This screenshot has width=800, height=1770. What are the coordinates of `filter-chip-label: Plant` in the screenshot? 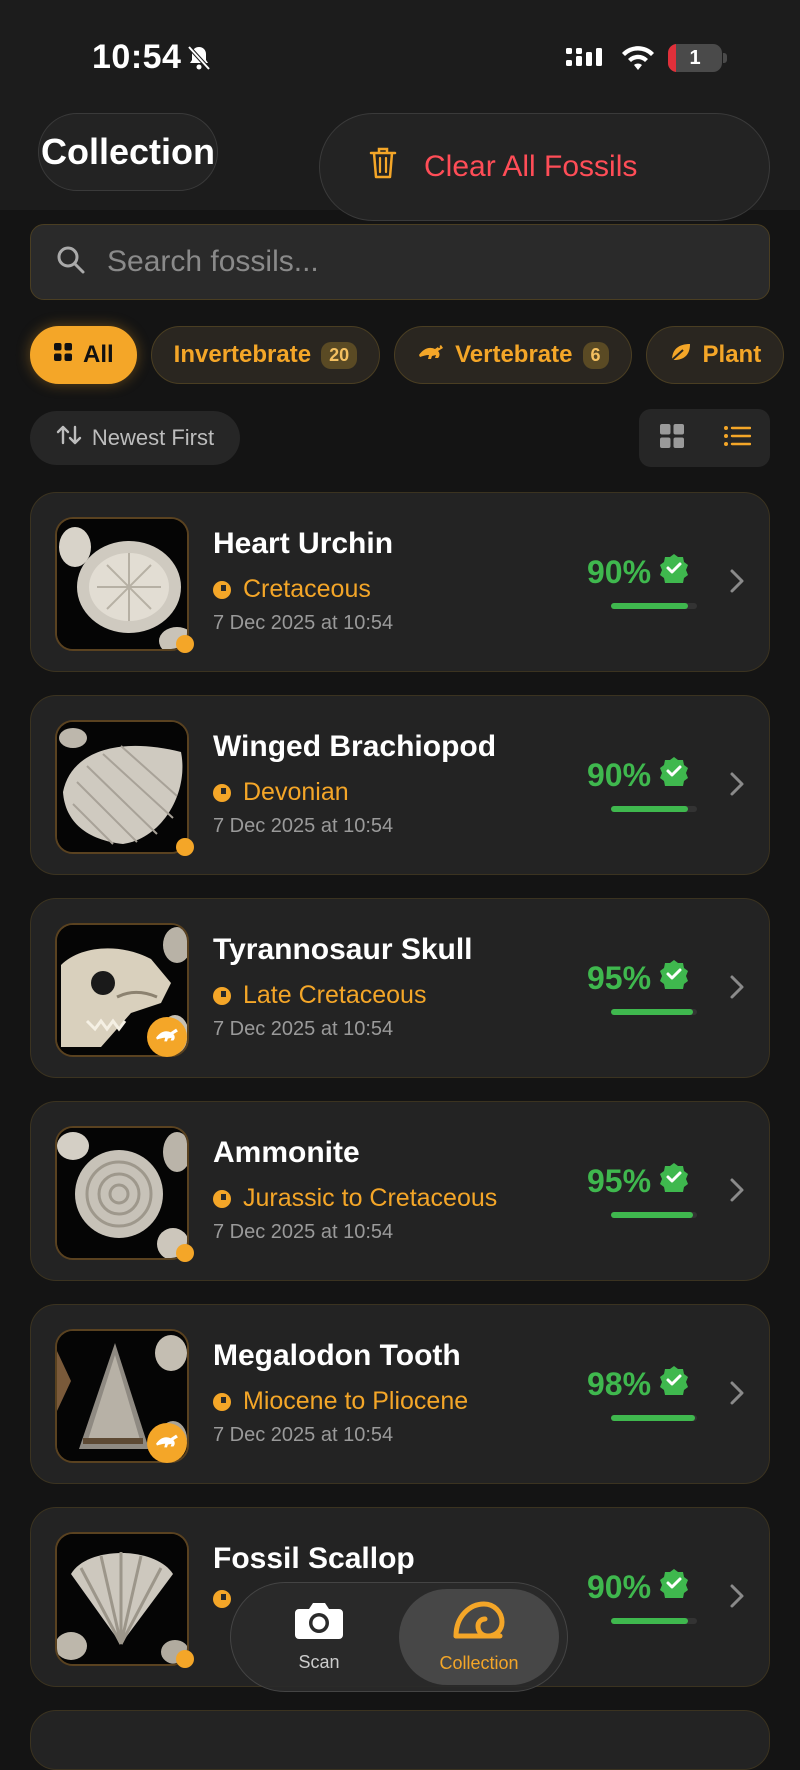 It's located at (732, 354).